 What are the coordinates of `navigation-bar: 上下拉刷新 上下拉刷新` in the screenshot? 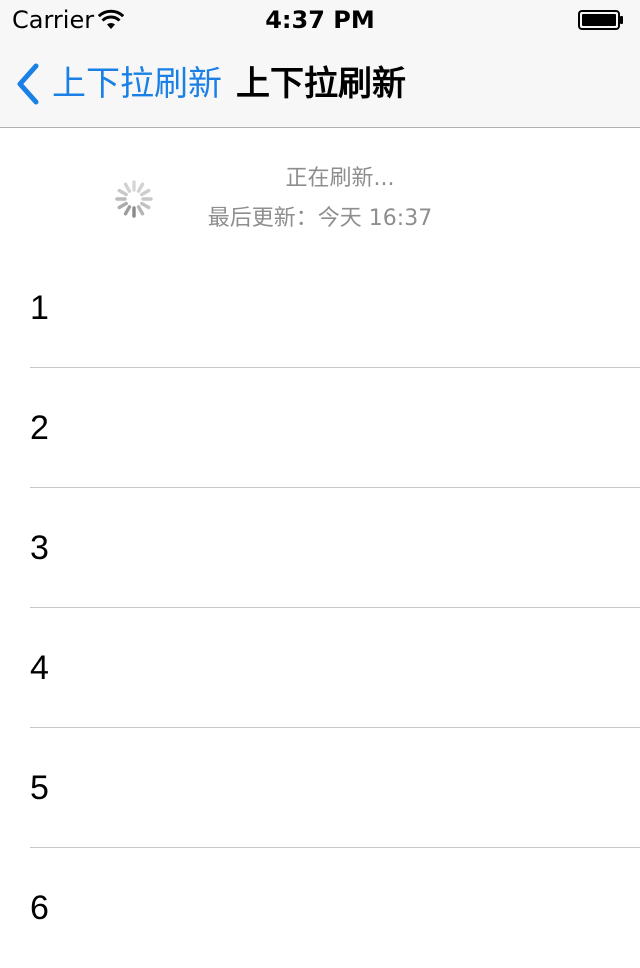 It's located at (320, 84).